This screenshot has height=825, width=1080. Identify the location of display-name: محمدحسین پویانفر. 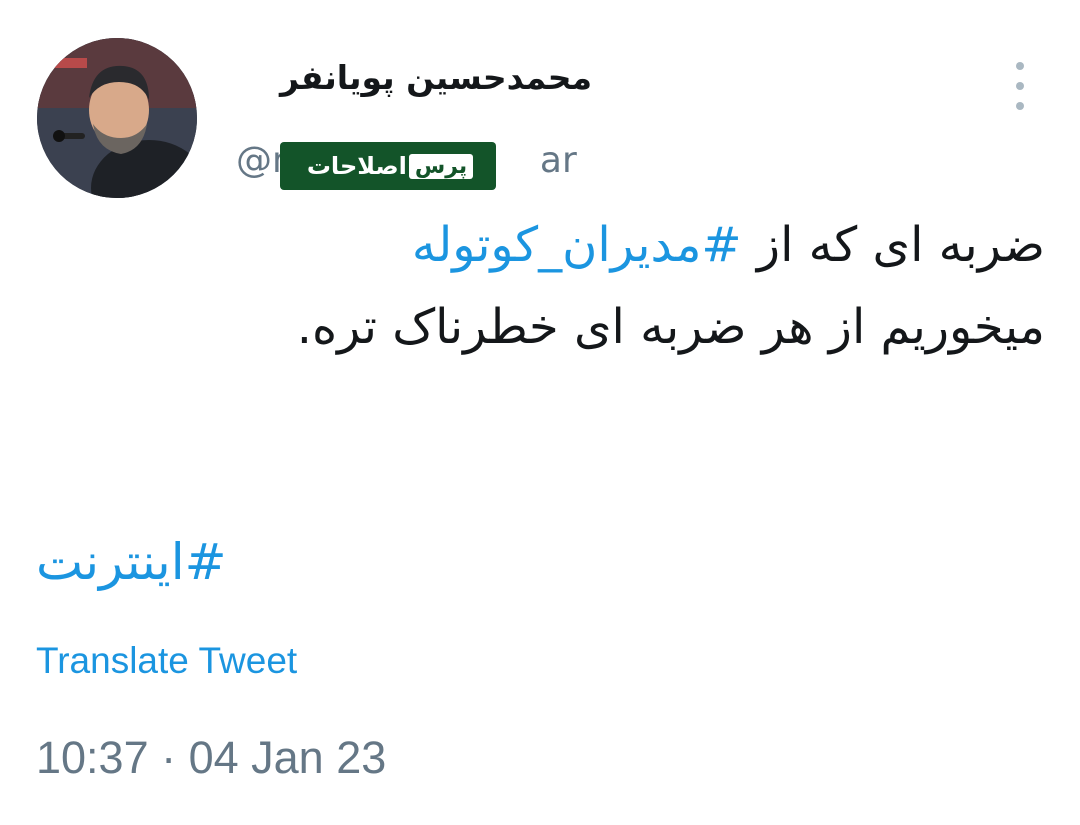
(412, 83).